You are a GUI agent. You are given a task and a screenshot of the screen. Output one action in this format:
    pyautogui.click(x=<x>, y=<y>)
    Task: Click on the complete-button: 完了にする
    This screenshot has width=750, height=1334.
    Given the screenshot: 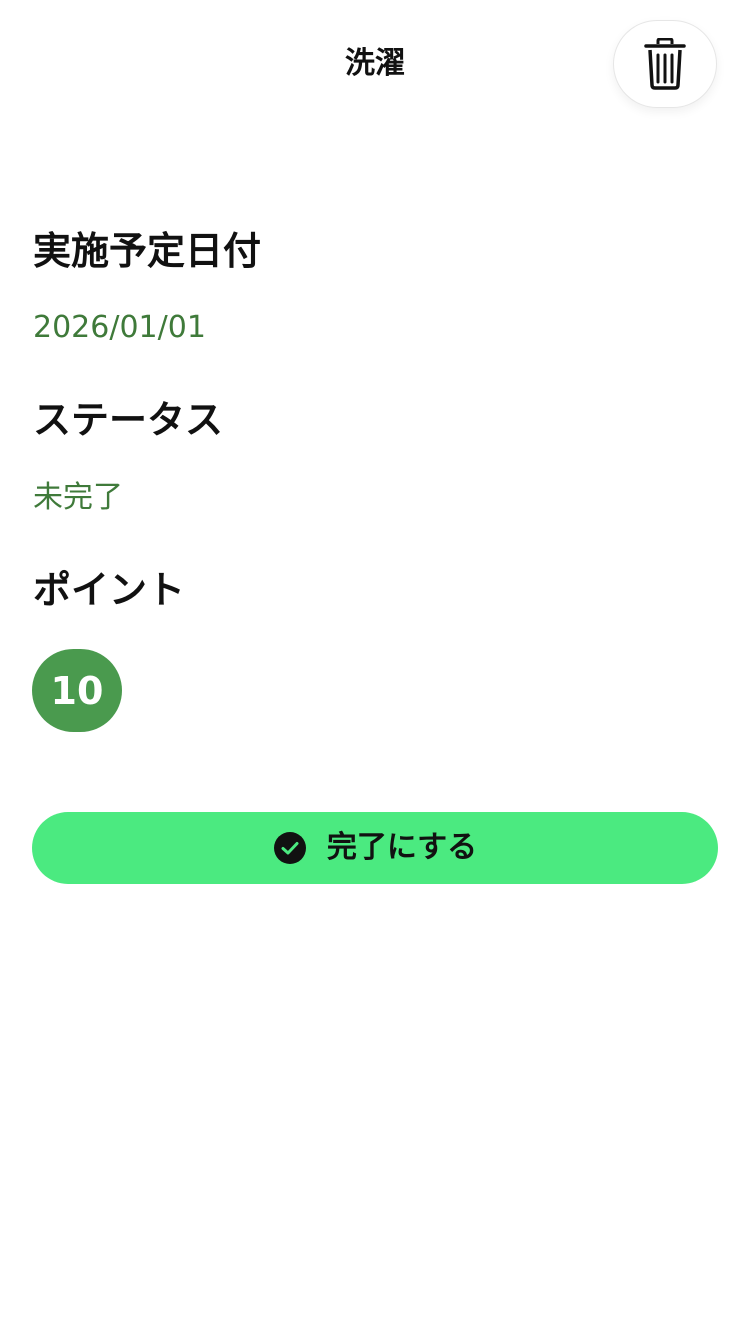 What is the action you would take?
    pyautogui.click(x=375, y=848)
    